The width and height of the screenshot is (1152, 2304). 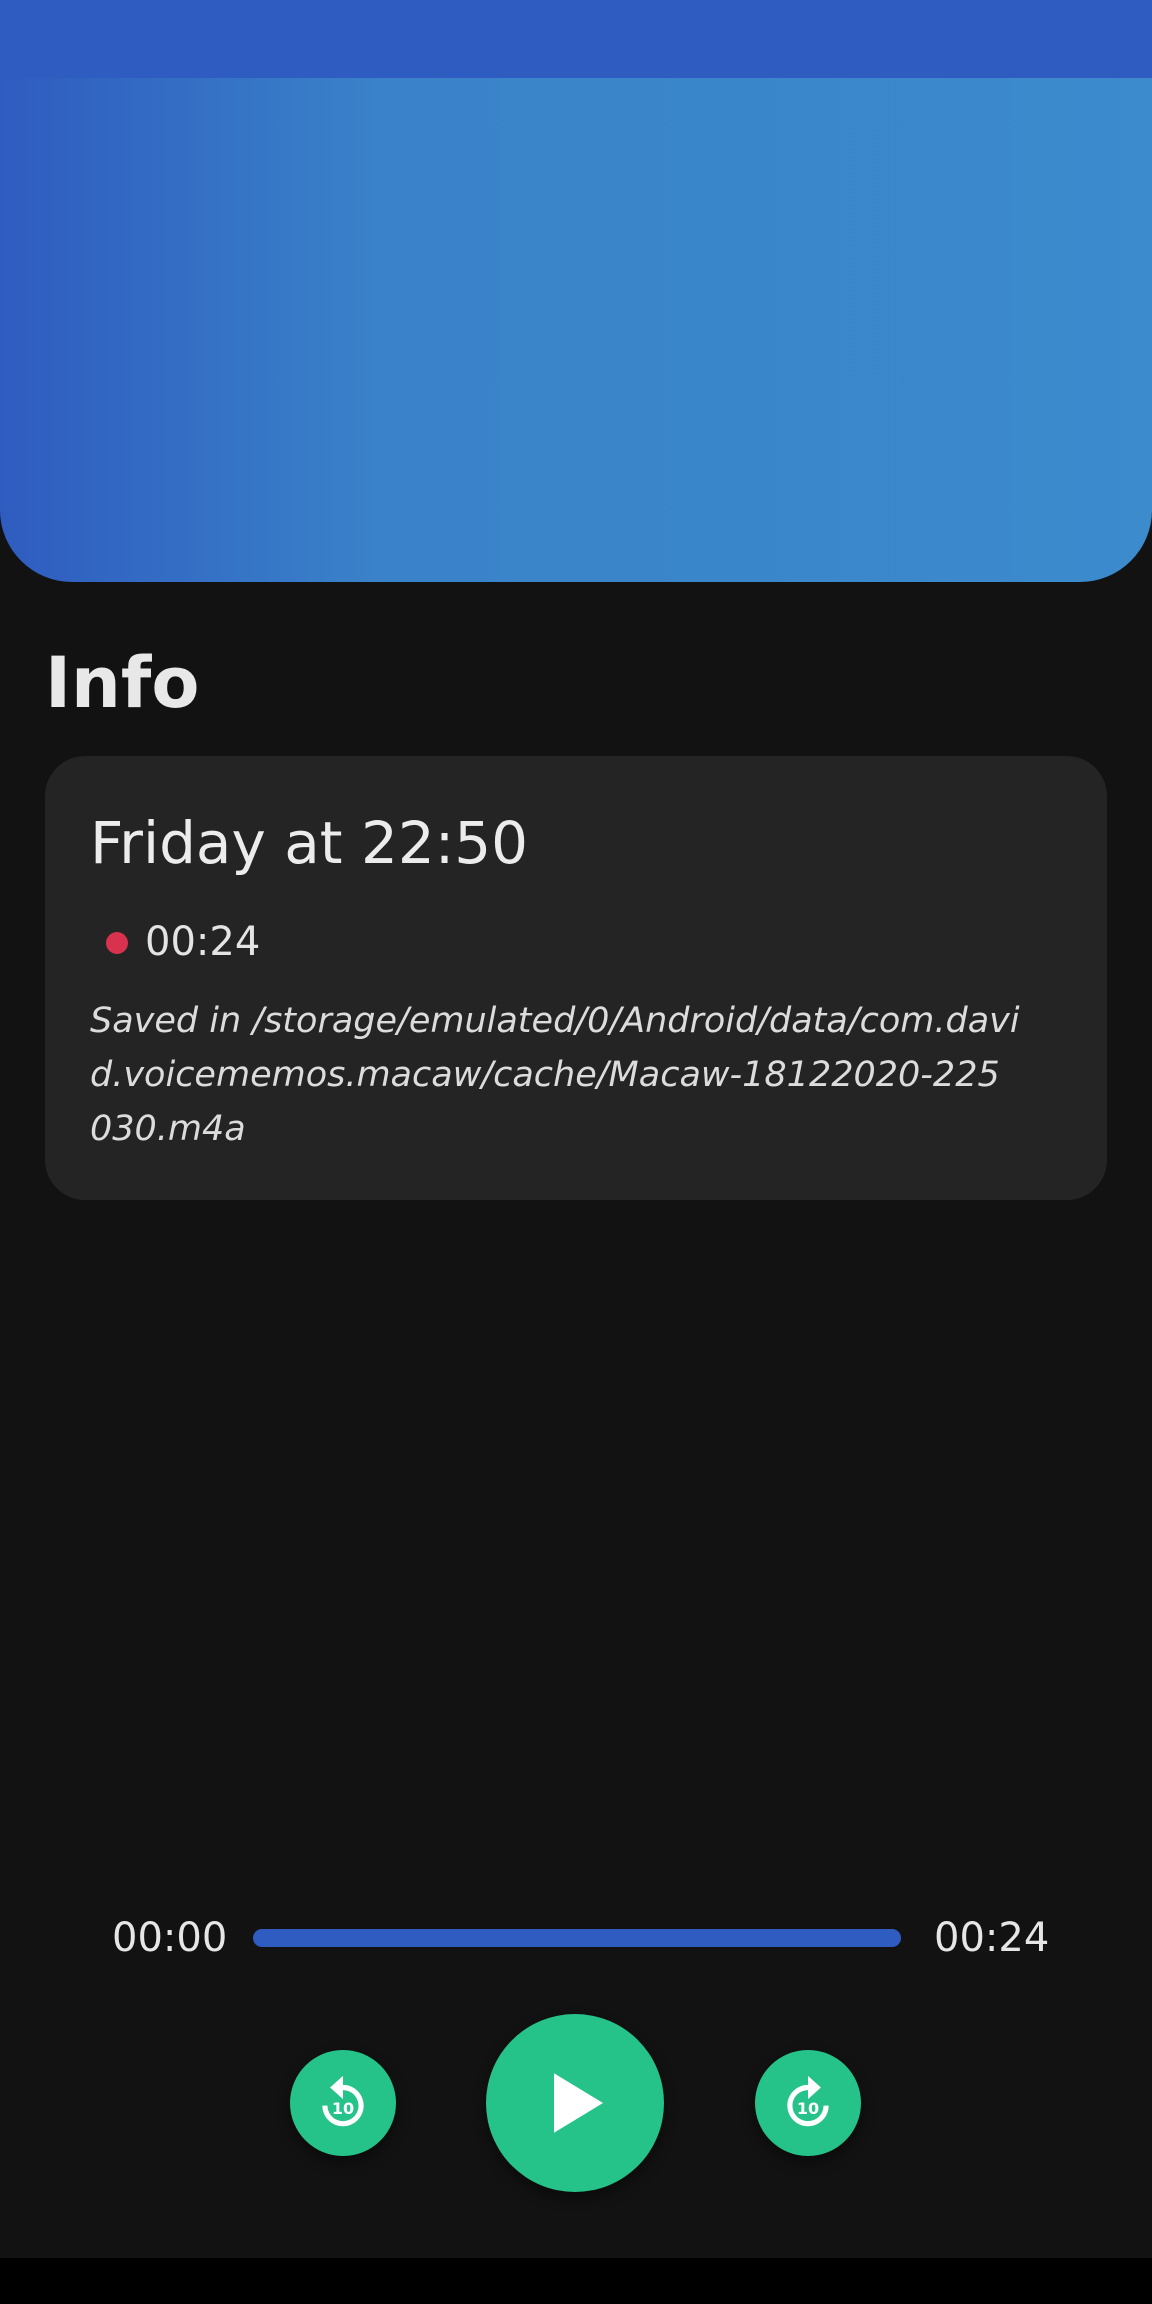 What do you see at coordinates (309, 843) in the screenshot?
I see `recording-title: Friday at 22:50` at bounding box center [309, 843].